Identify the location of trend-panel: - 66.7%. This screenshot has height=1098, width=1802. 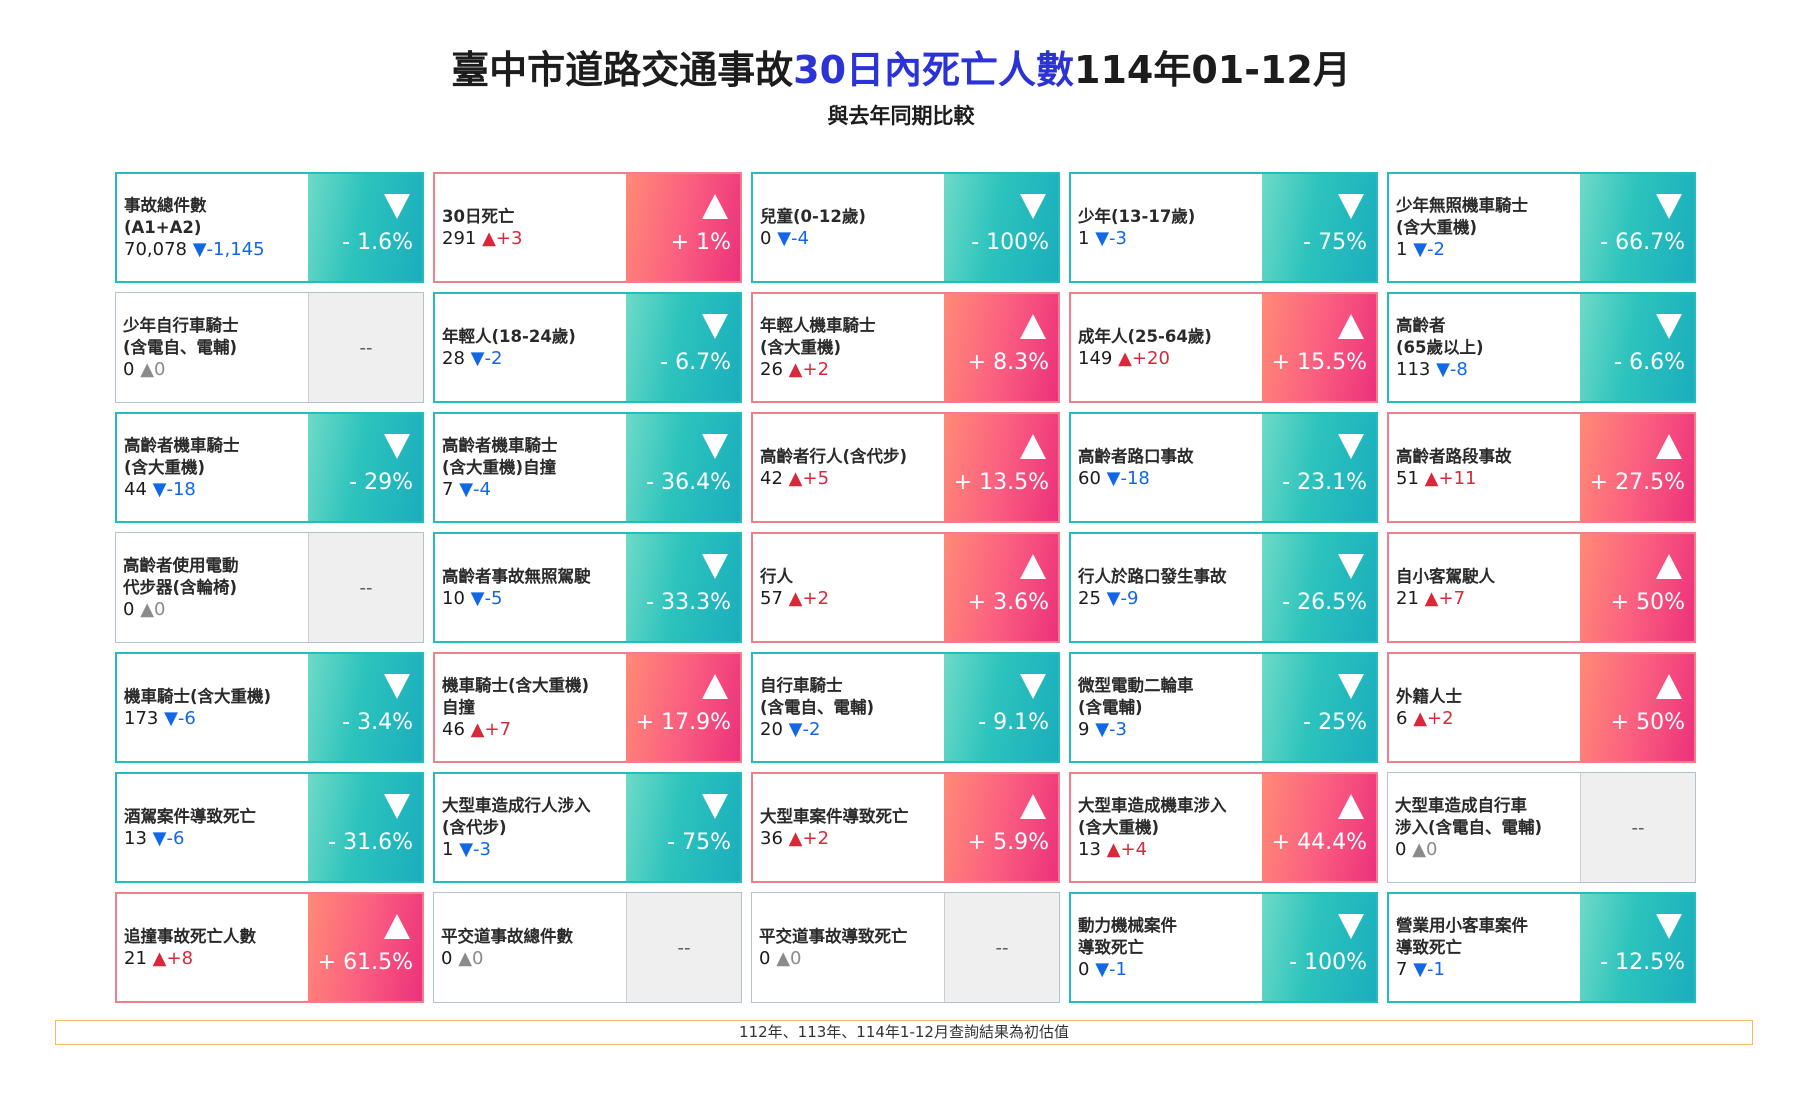
(1637, 227).